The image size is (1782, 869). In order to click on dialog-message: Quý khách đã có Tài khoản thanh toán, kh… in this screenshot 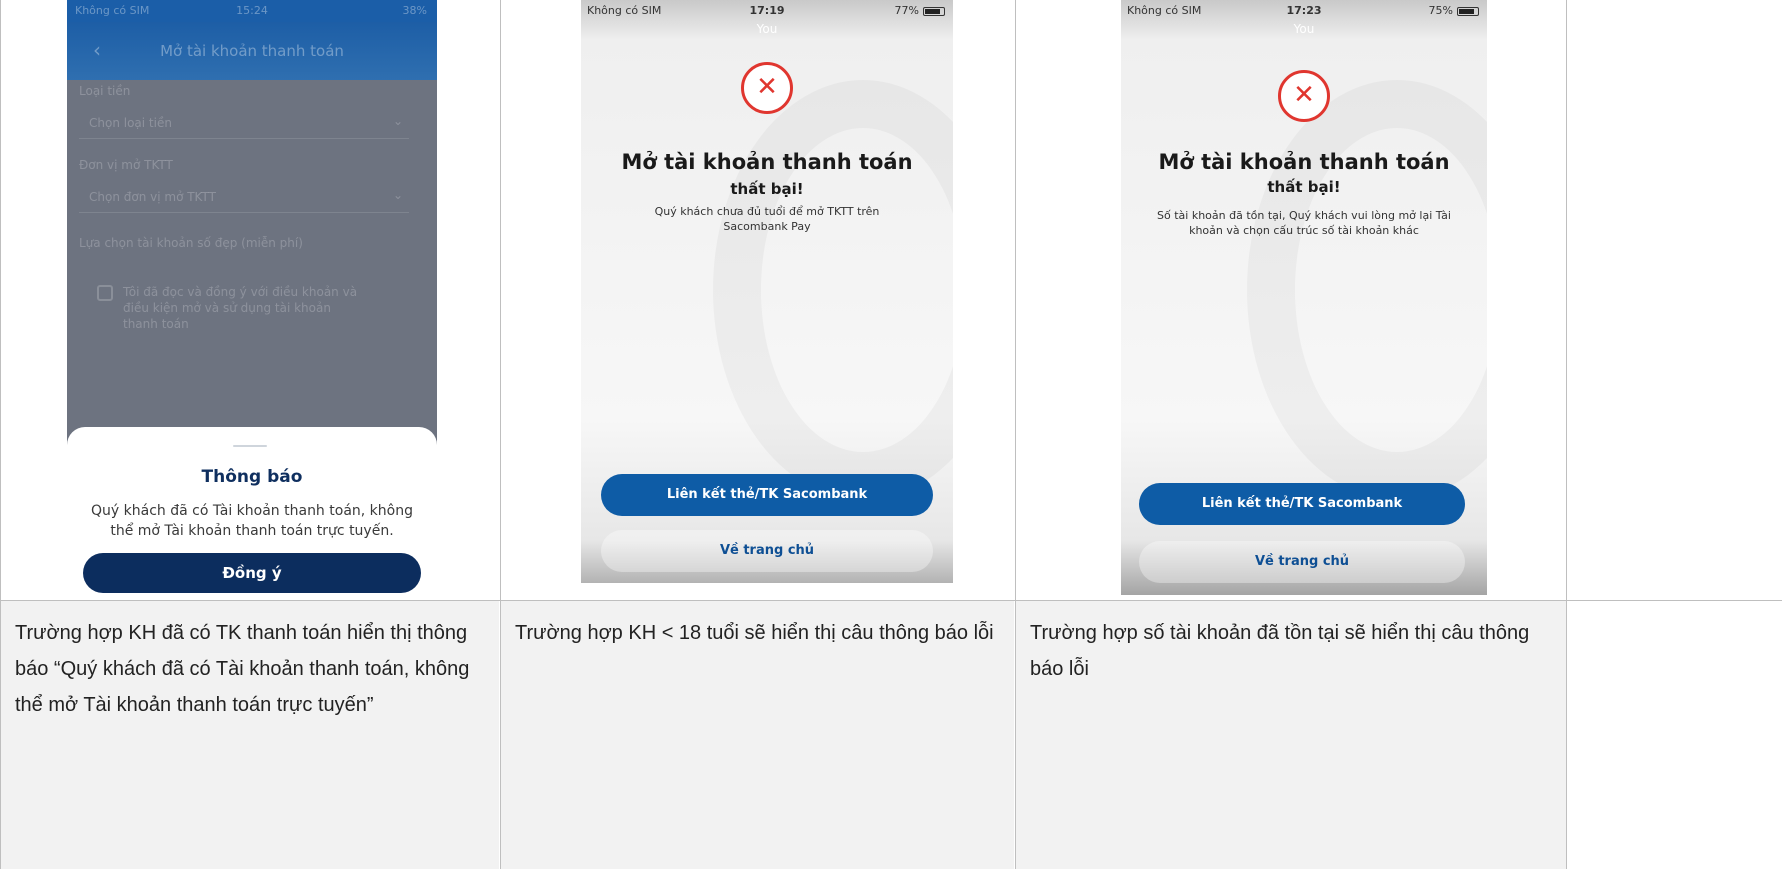, I will do `click(252, 521)`.